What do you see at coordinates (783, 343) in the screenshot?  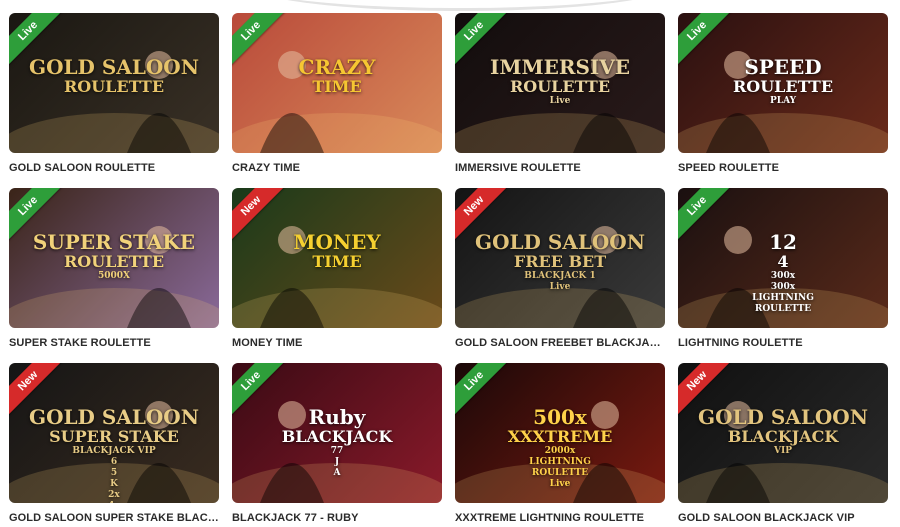 I see `game-title: LIGHTNING ROULETTE` at bounding box center [783, 343].